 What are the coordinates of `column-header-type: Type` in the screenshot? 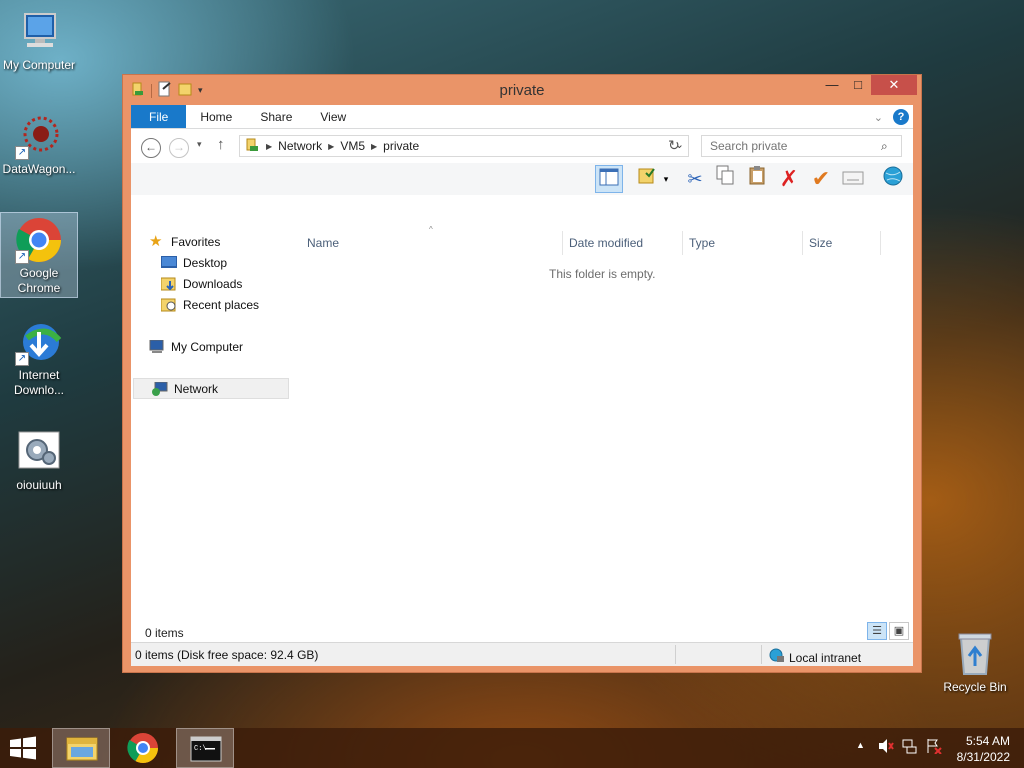 It's located at (743, 243).